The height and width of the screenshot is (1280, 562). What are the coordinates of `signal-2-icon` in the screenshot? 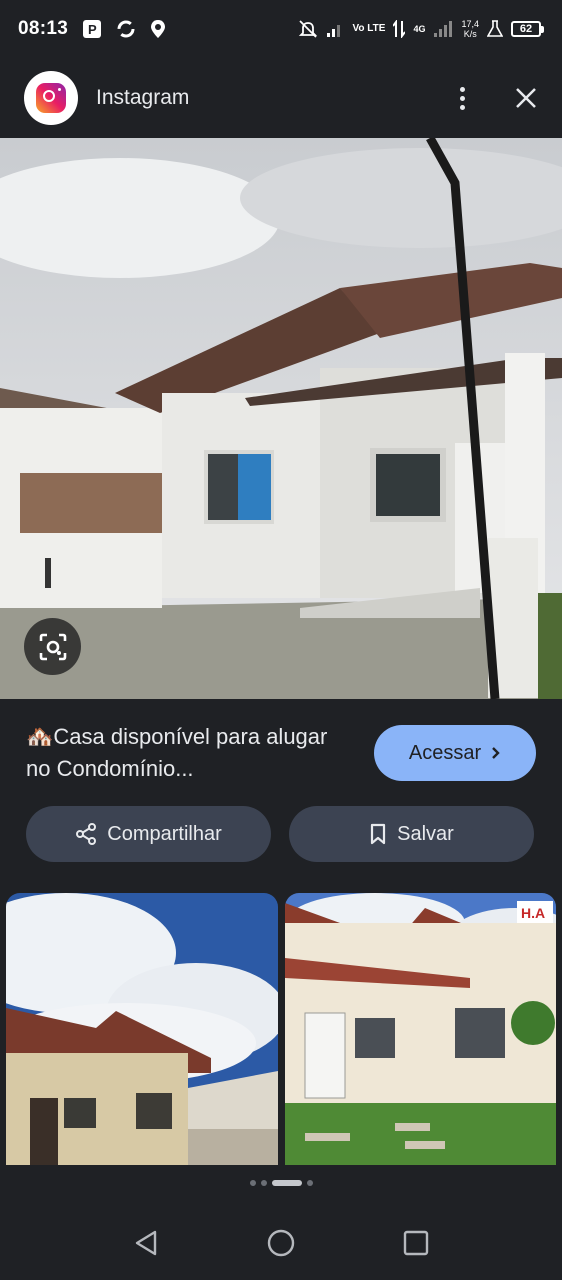 It's located at (443, 29).